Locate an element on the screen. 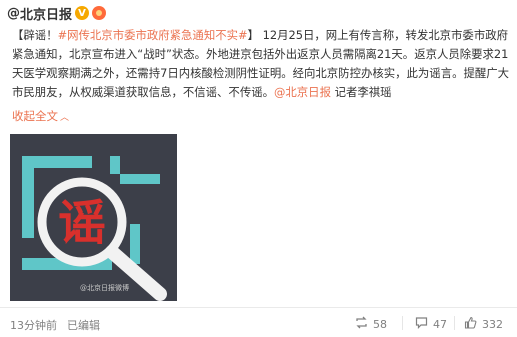 This screenshot has height=337, width=517. member-badge-icon is located at coordinates (99, 13).